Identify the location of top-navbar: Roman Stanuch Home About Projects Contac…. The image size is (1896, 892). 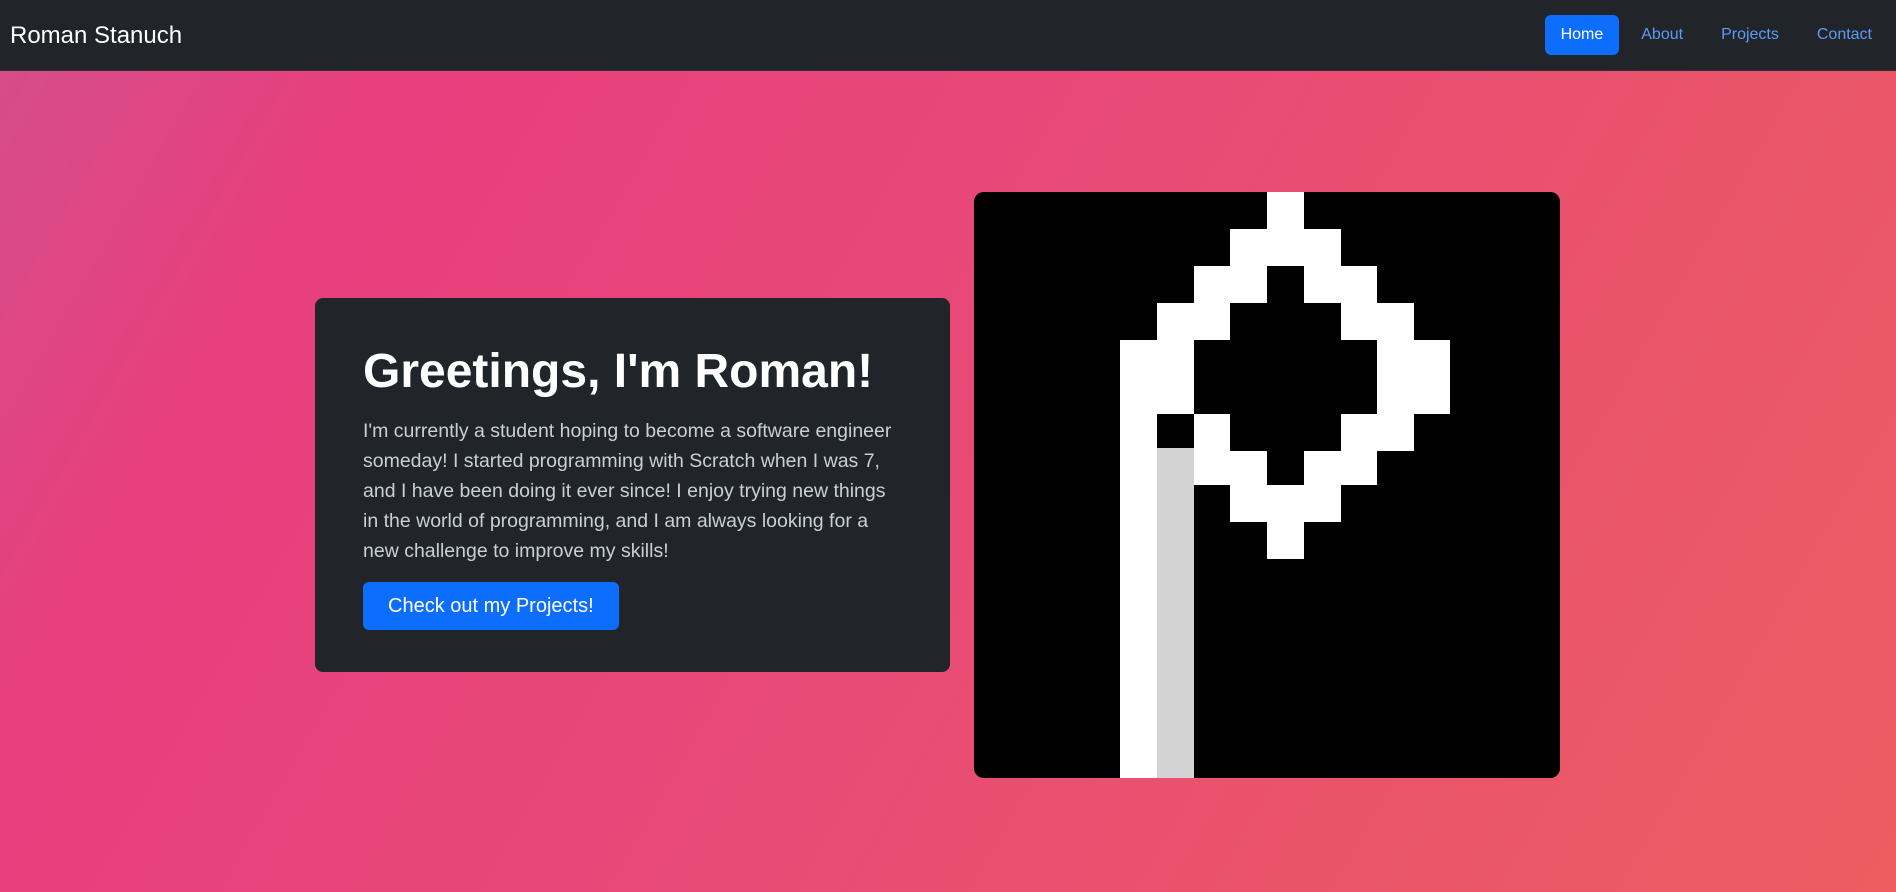
(948, 35).